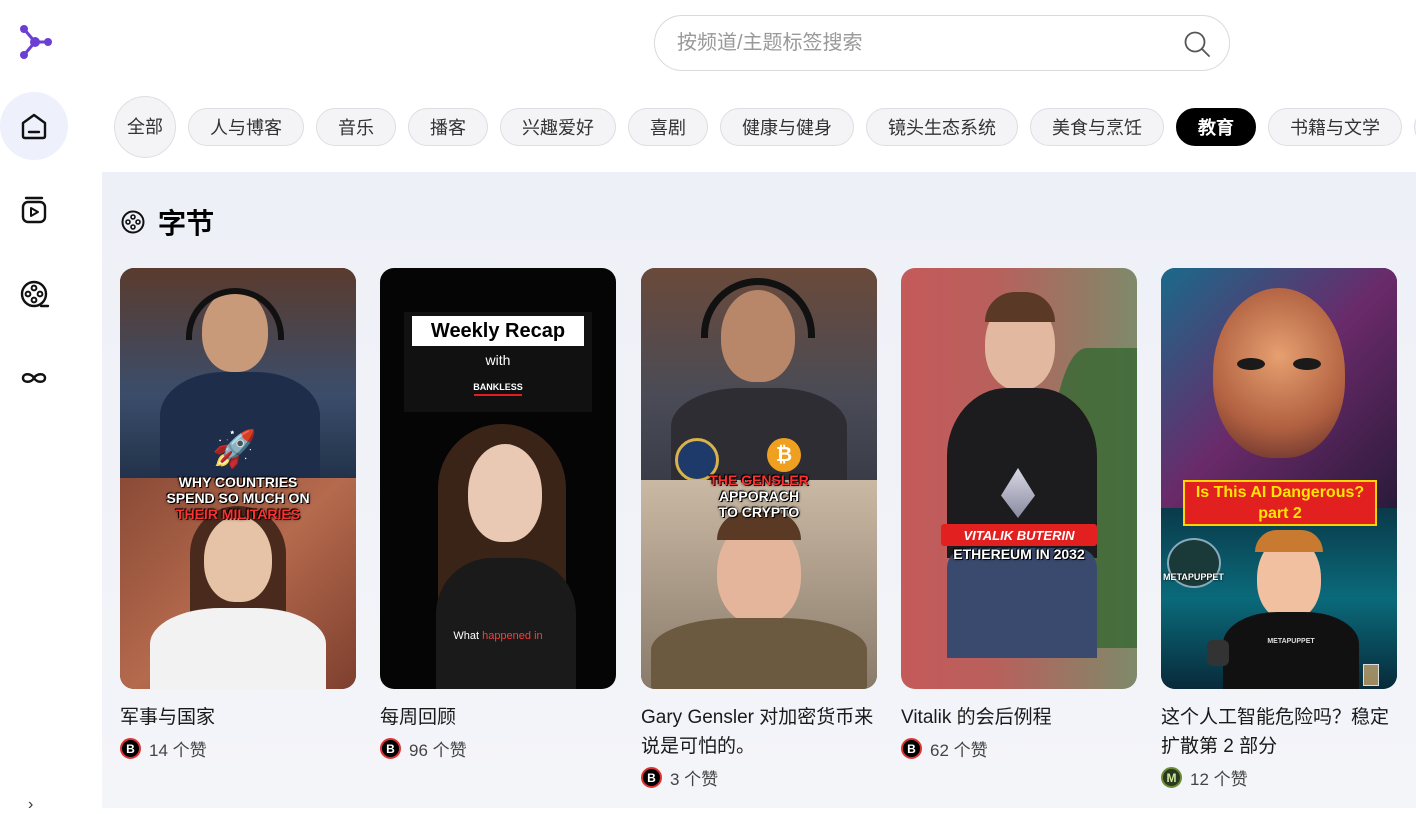 This screenshot has height=814, width=1416. What do you see at coordinates (238, 717) in the screenshot?
I see `video-title: 军事与国家` at bounding box center [238, 717].